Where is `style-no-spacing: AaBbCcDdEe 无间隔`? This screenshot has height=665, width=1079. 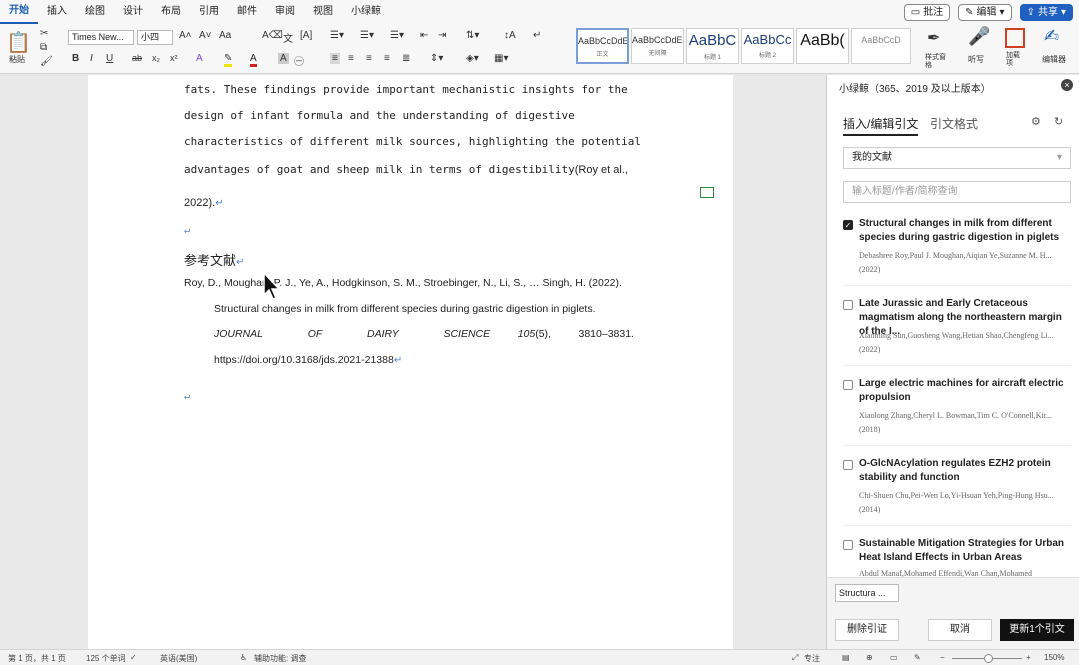 style-no-spacing: AaBbCcDdEe 无间隔 is located at coordinates (657, 46).